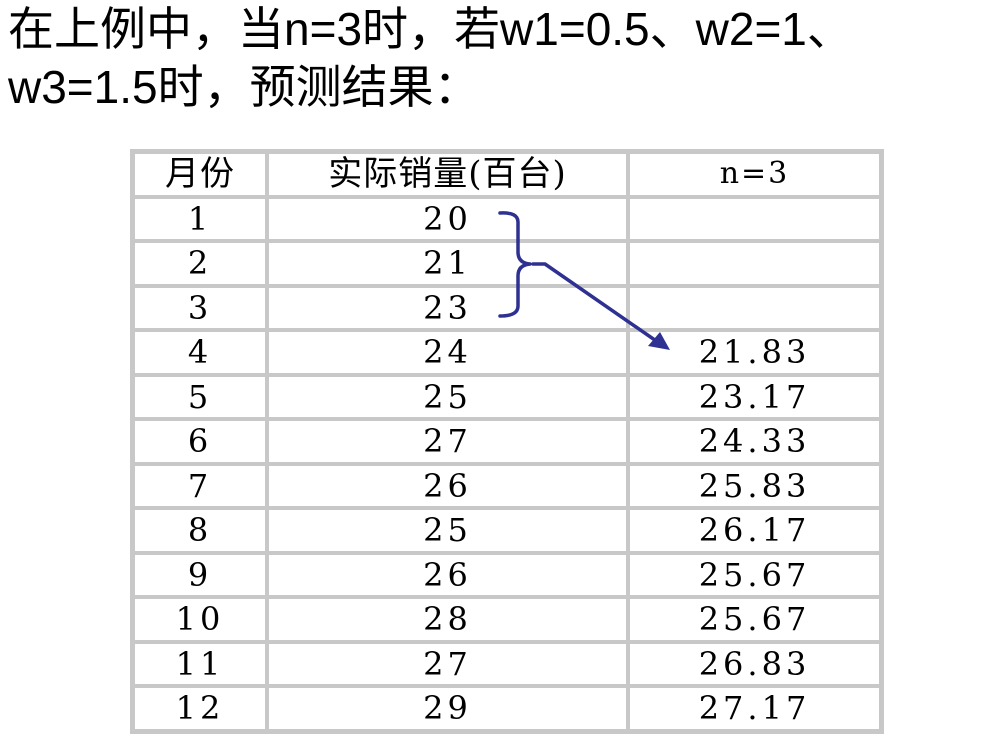 This screenshot has height=742, width=1001. I want to click on table-row: 3 23, so click(507, 307).